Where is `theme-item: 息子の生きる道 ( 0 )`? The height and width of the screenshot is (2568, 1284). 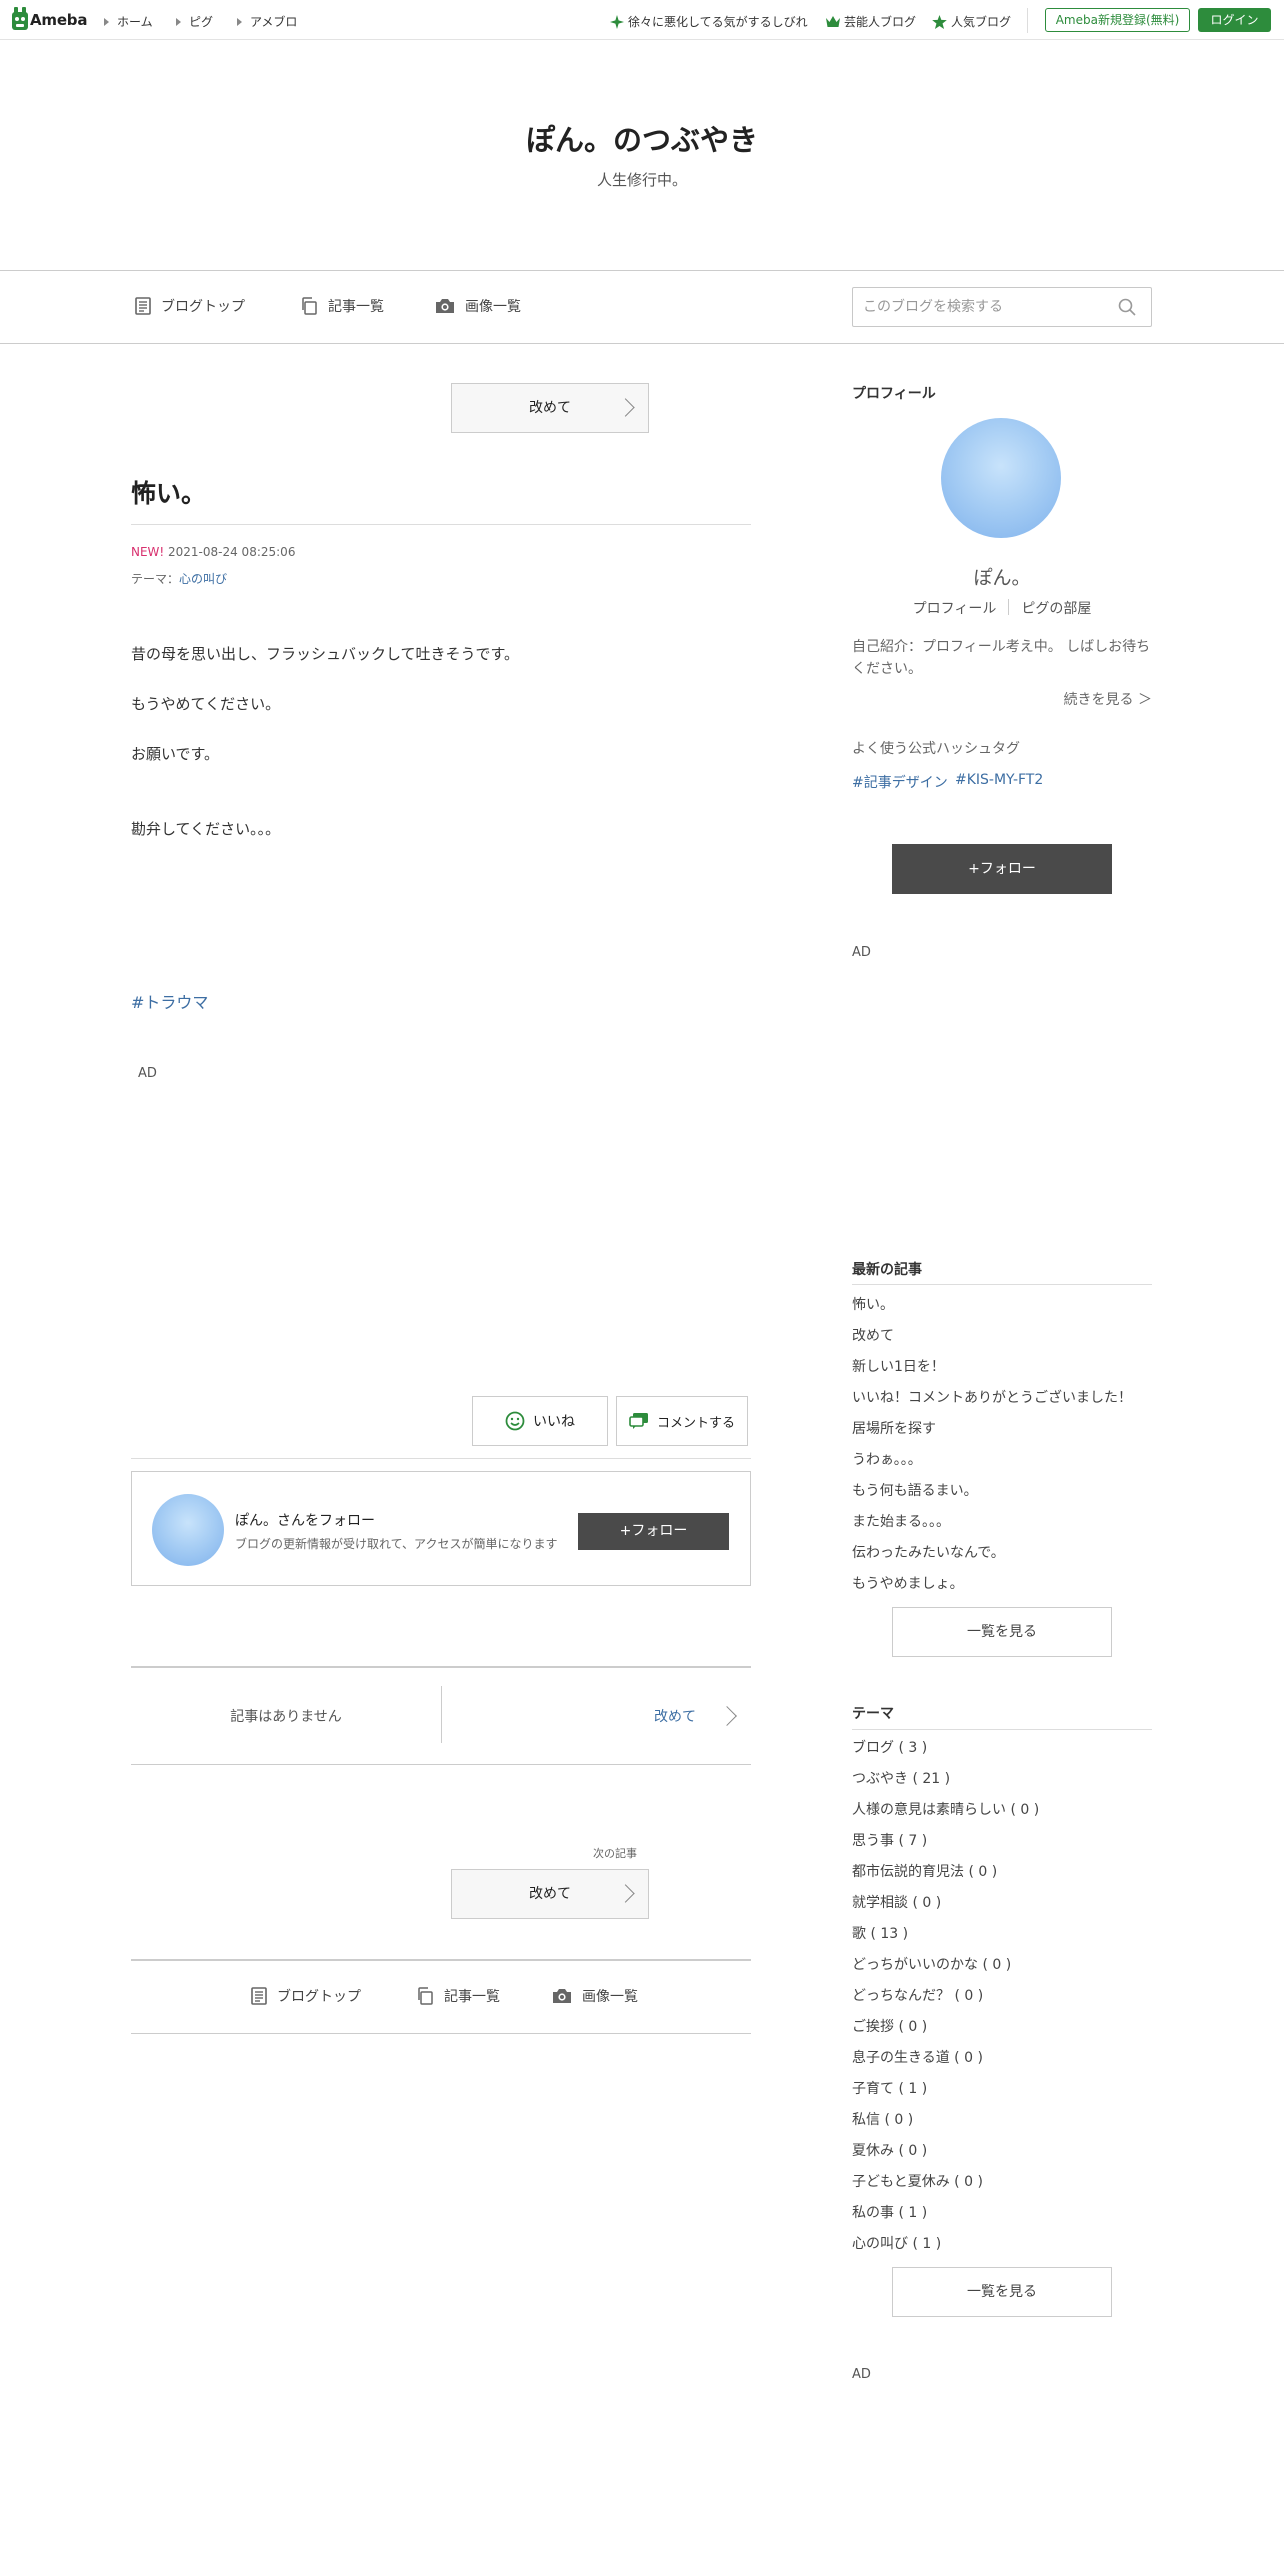 theme-item: 息子の生きる道 ( 0 ) is located at coordinates (917, 2057).